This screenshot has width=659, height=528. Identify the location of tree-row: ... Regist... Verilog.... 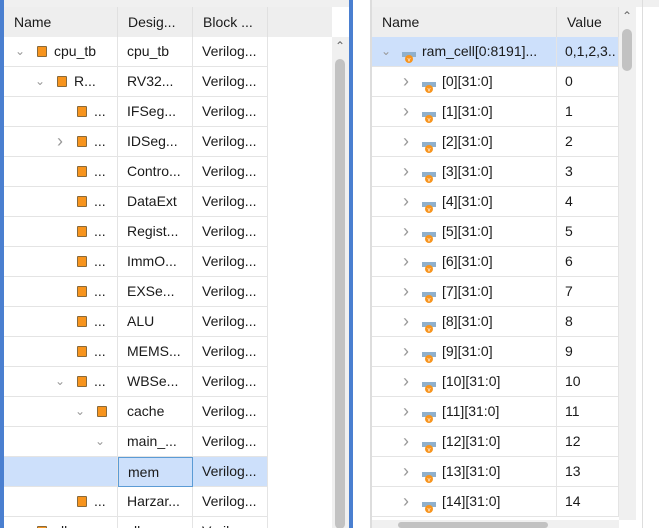
(136, 232).